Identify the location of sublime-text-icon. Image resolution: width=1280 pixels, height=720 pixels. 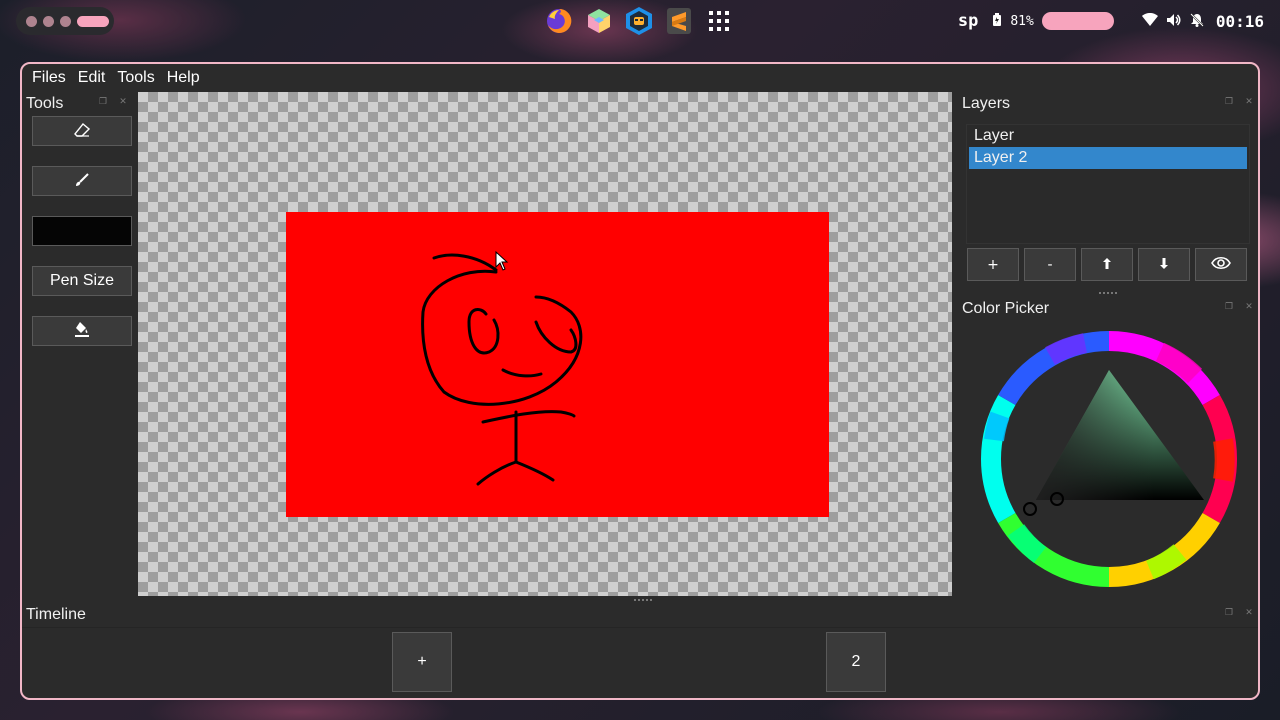
(679, 21).